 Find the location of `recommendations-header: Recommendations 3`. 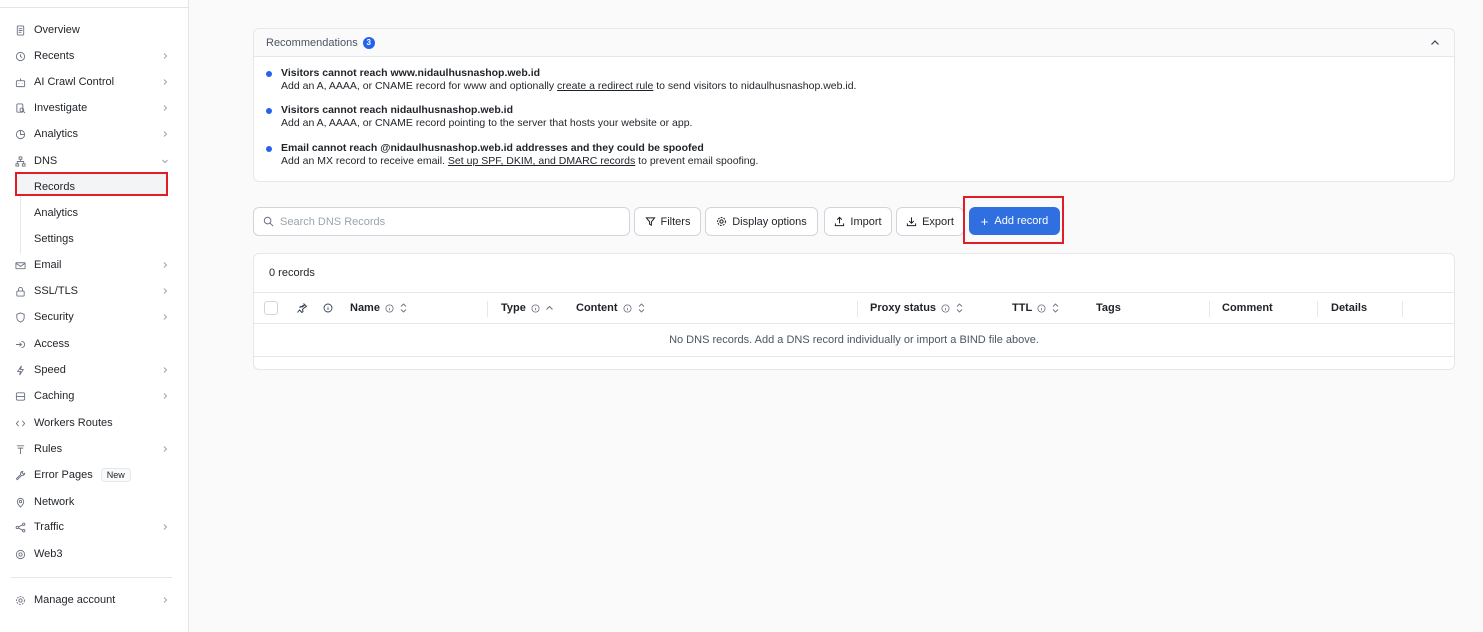

recommendations-header: Recommendations 3 is located at coordinates (854, 43).